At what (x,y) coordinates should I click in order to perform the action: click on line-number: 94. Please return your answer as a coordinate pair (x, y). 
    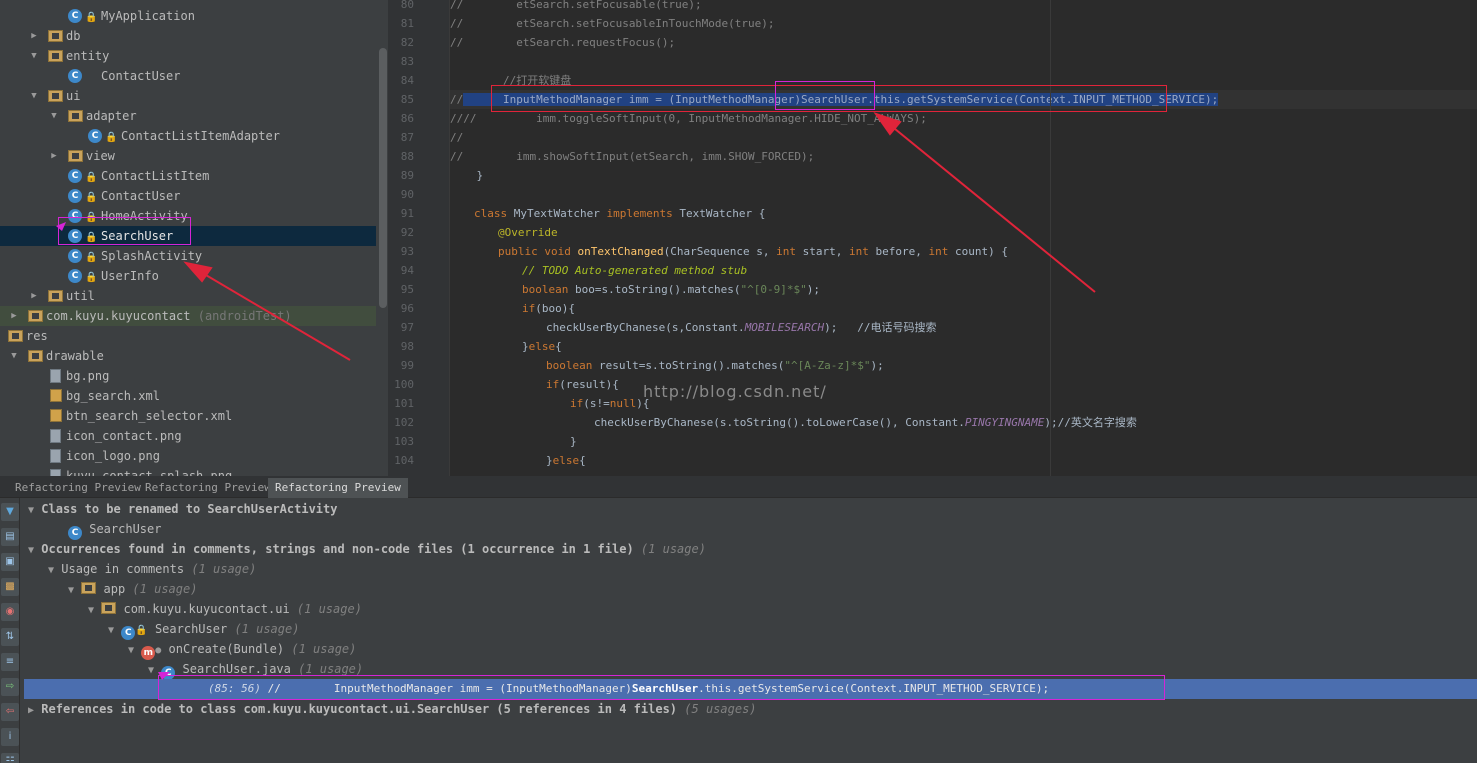
    Looking at the image, I should click on (407, 270).